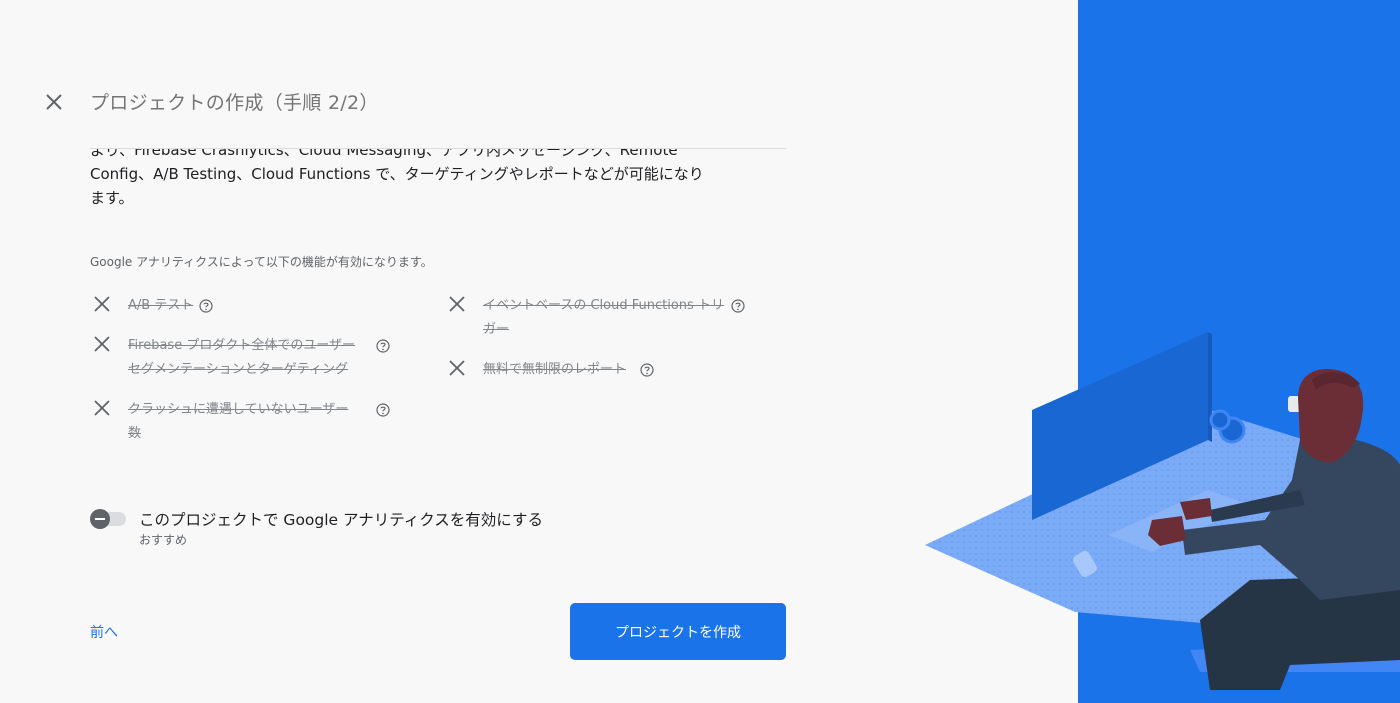 This screenshot has height=703, width=1400. What do you see at coordinates (607, 318) in the screenshot?
I see `feature-item-cloud-functions-trigger: イベントベースの Cloud Functions トリ ガー` at bounding box center [607, 318].